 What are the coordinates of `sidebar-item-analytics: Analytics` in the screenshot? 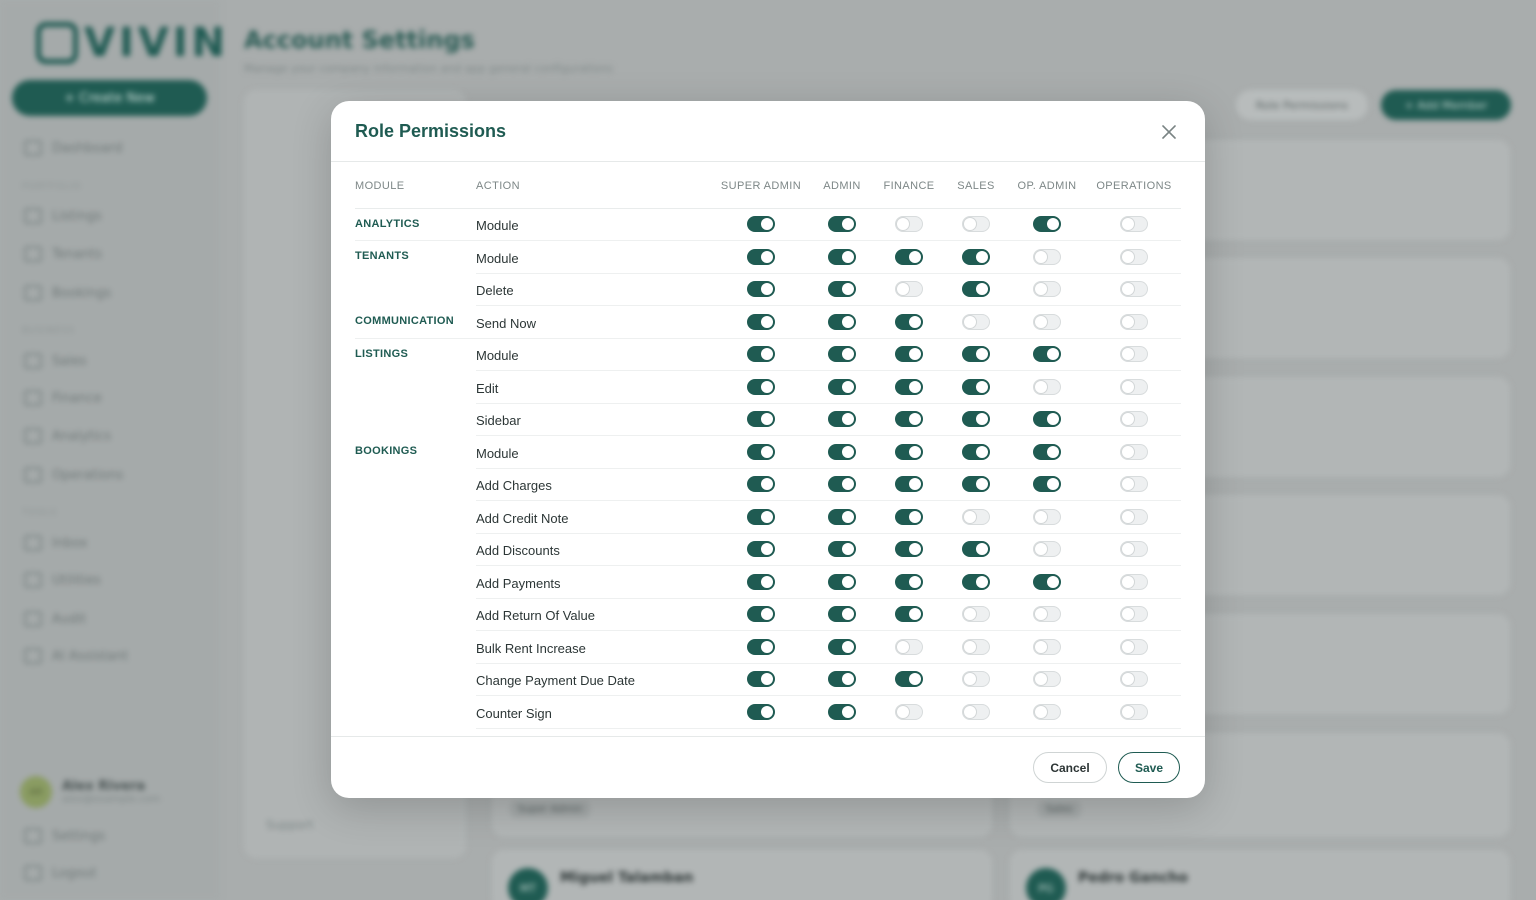 It's located at (67, 436).